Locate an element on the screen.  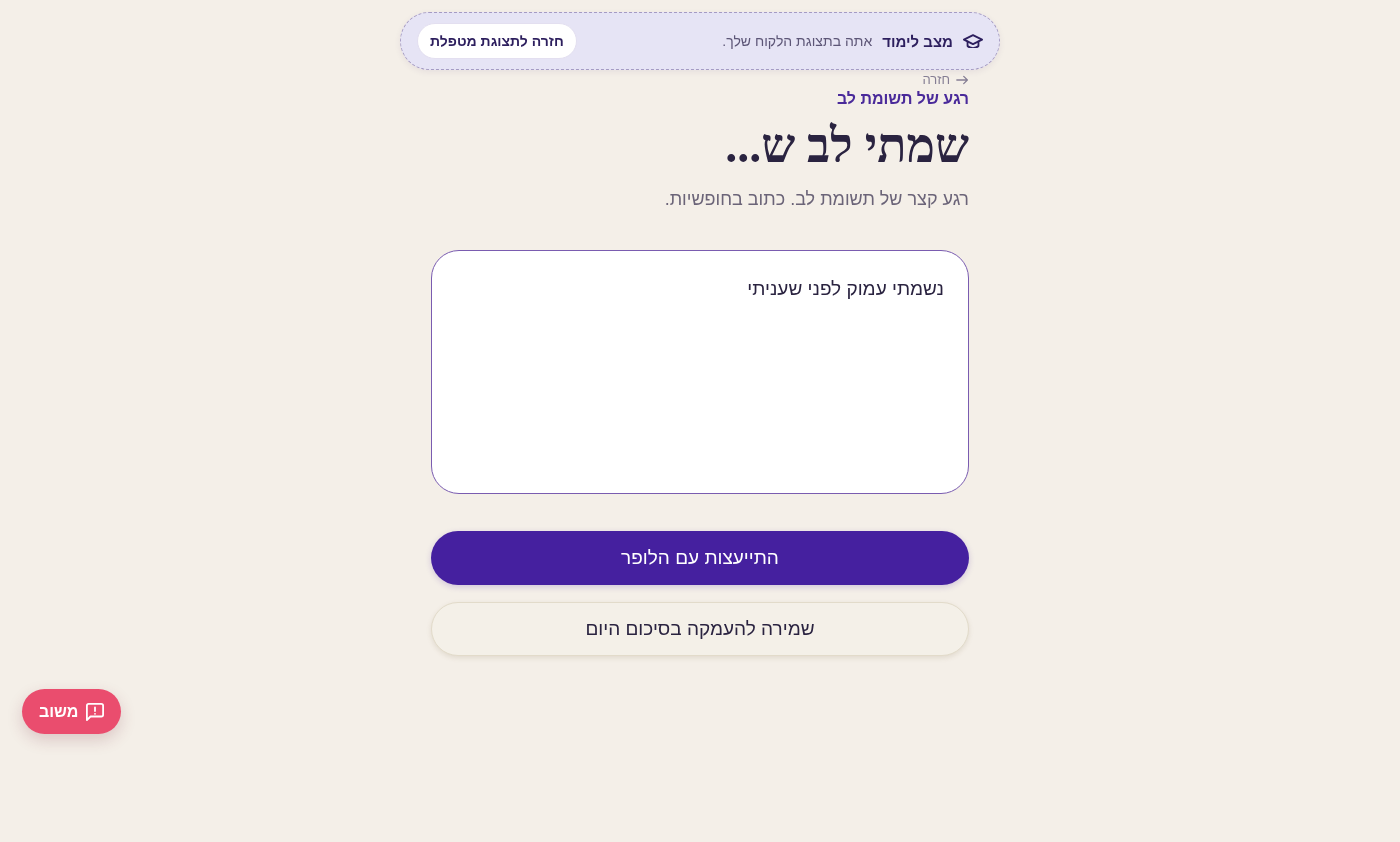
return-button: חזרה לתצוגת מטפלת is located at coordinates (497, 41).